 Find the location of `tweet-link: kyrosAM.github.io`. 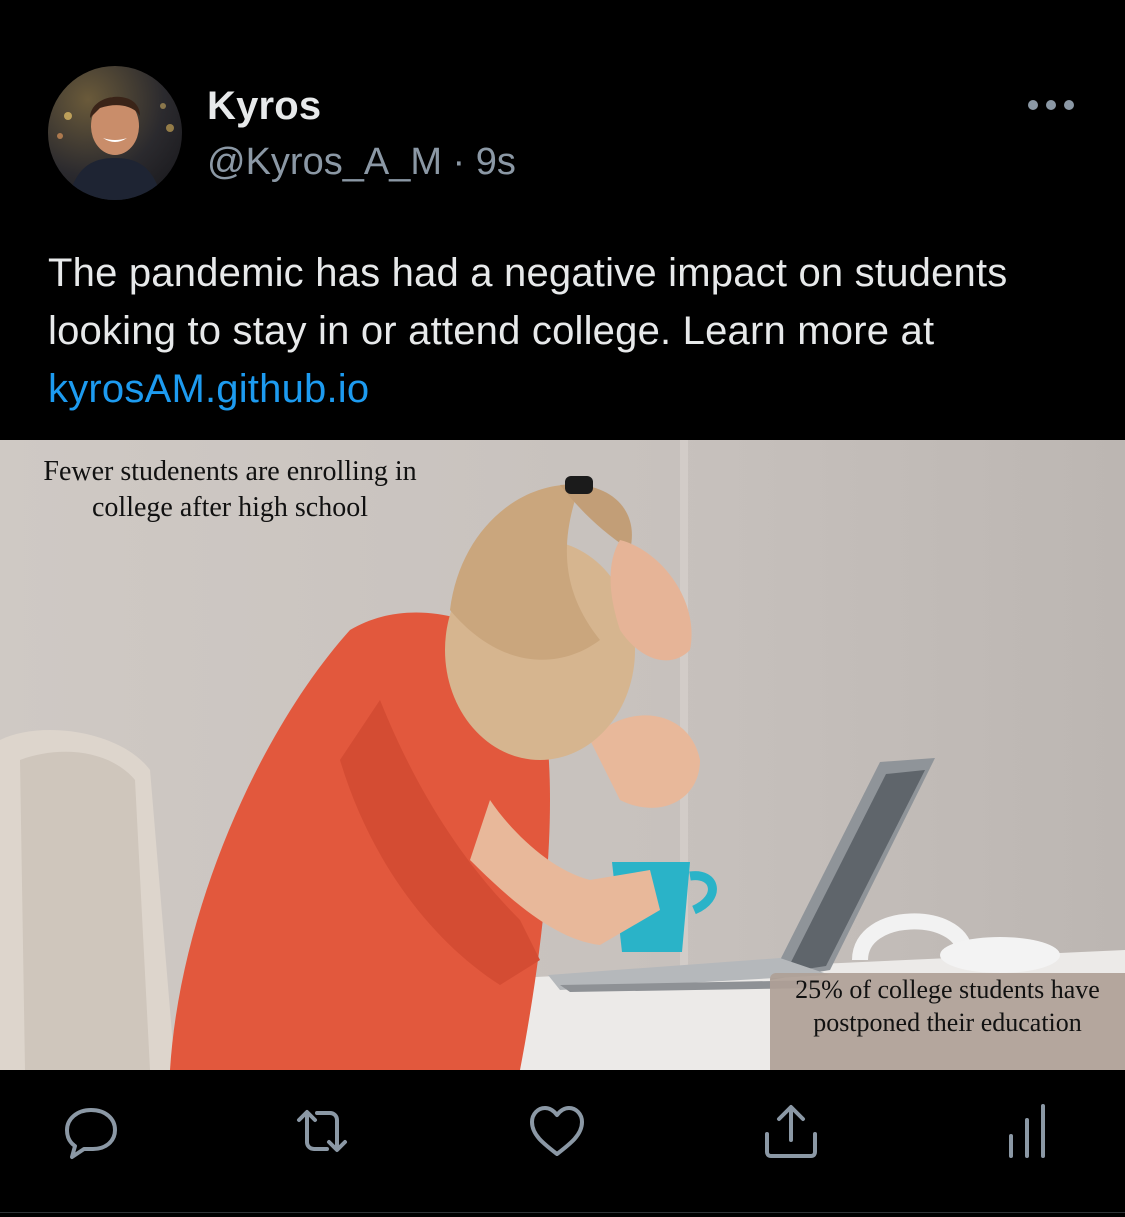

tweet-link: kyrosAM.github.io is located at coordinates (208, 389).